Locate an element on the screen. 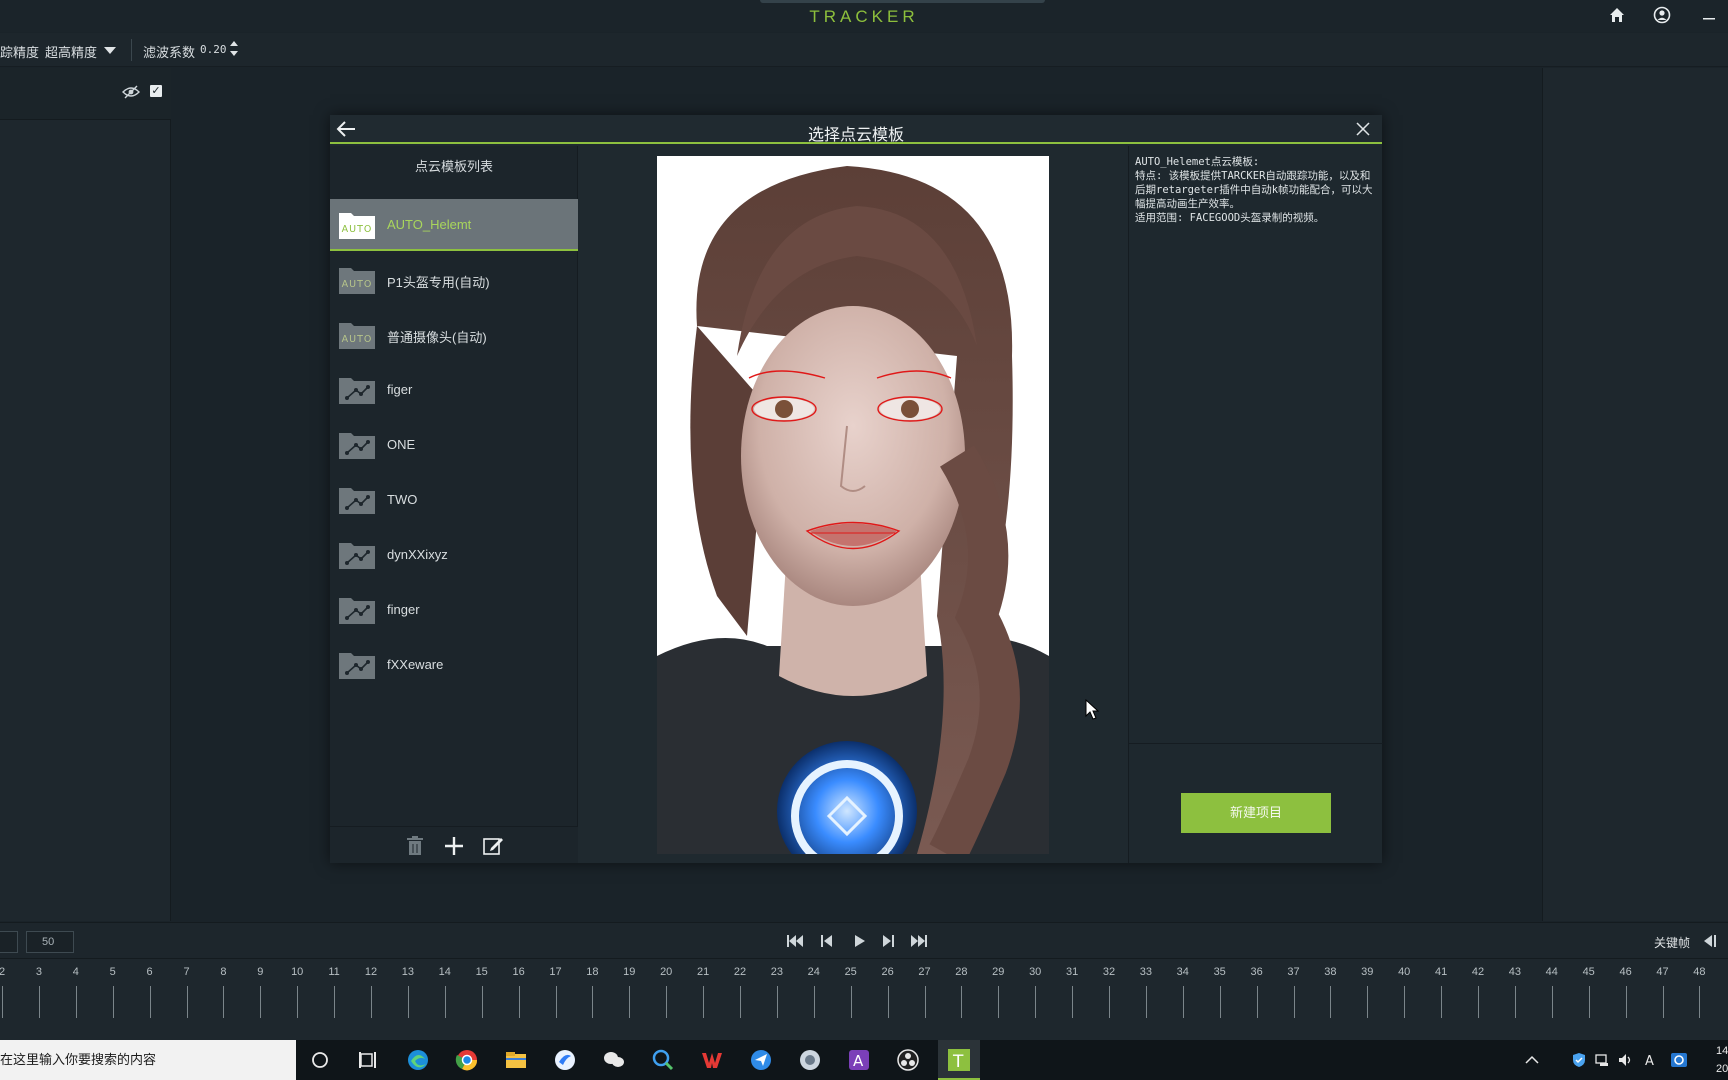 Image resolution: width=1728 pixels, height=1080 pixels. template-name: ONE is located at coordinates (401, 444).